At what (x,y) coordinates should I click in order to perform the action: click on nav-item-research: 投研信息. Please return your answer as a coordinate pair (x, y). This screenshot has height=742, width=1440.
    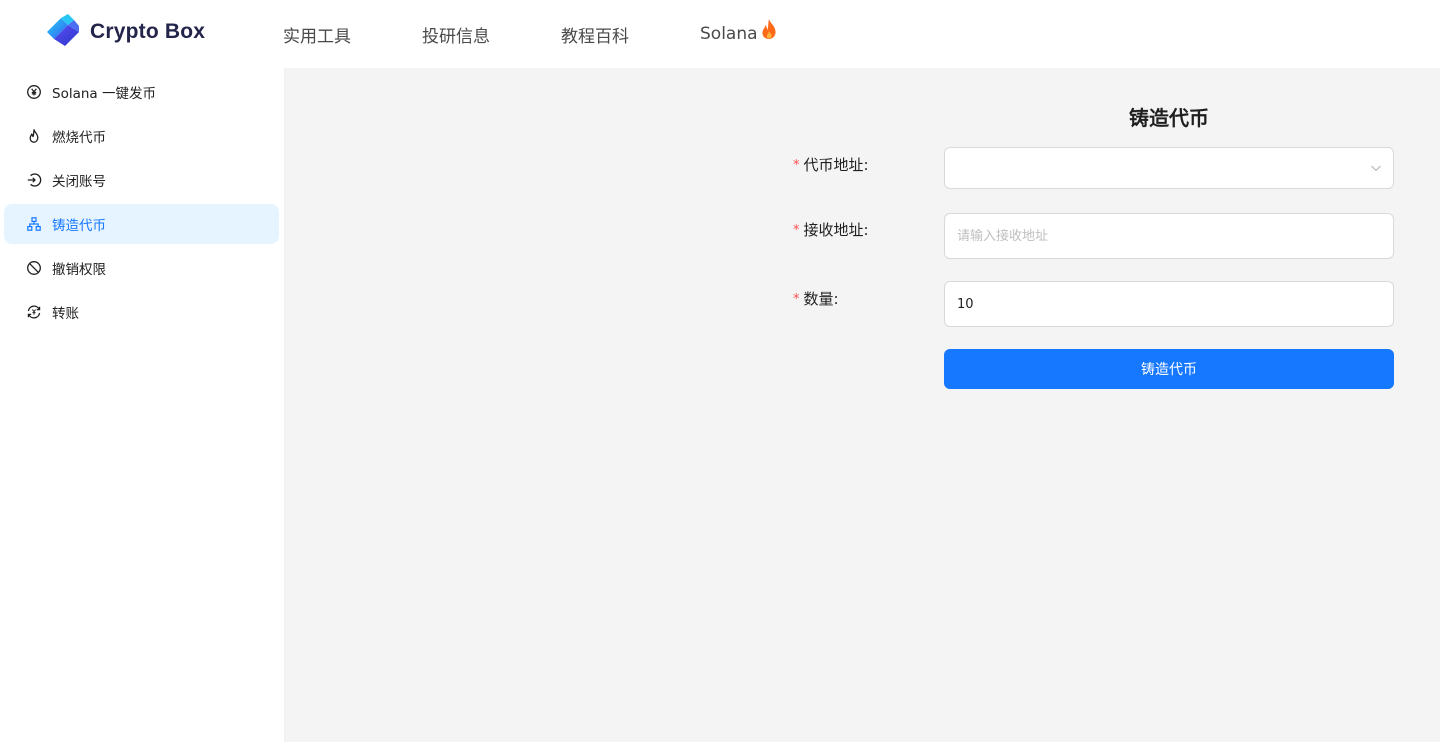
    Looking at the image, I should click on (456, 34).